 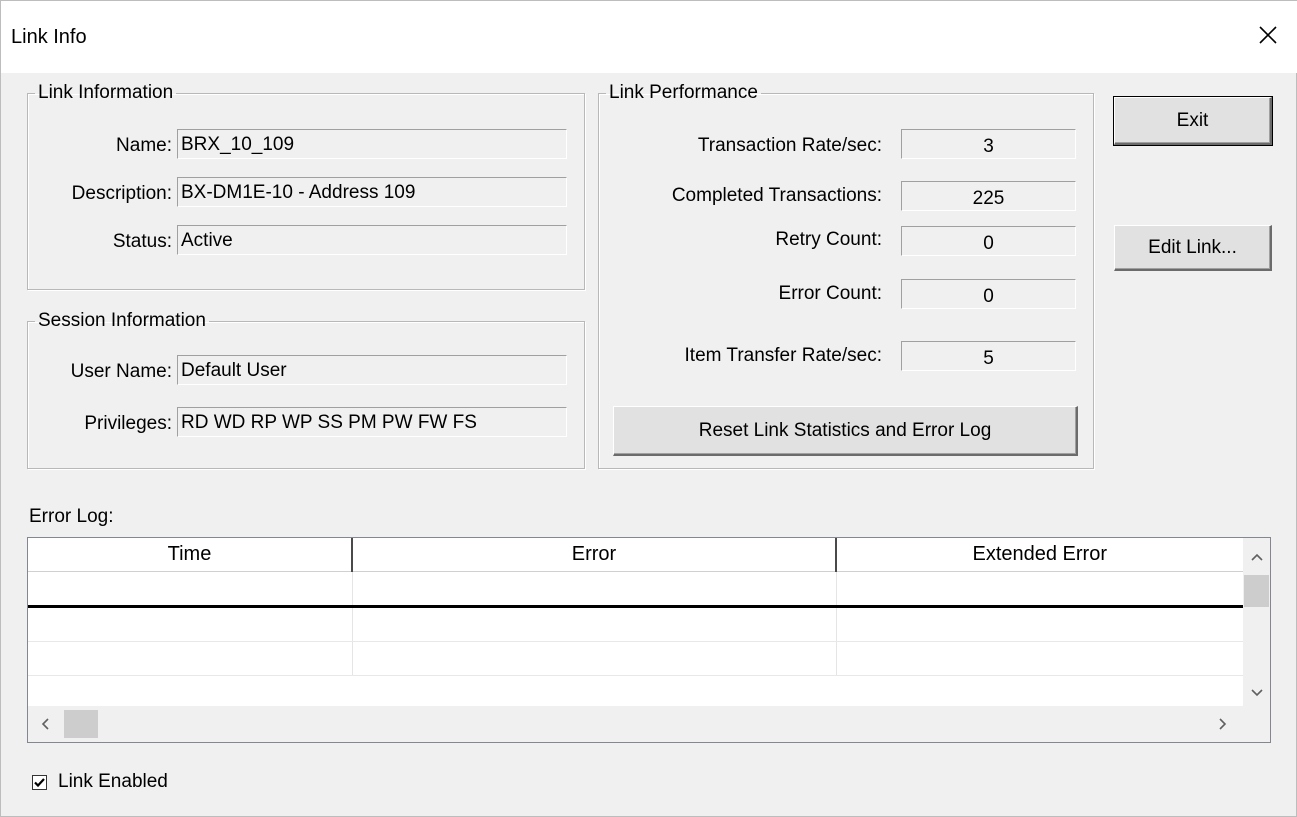 I want to click on checkmark-icon, so click(x=39, y=782).